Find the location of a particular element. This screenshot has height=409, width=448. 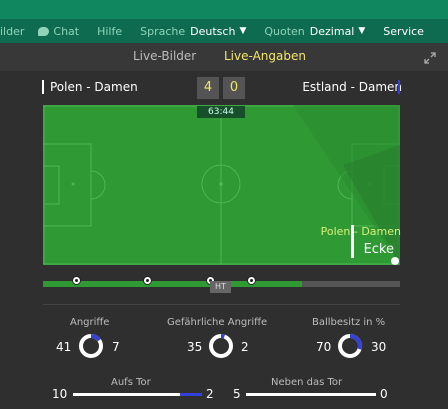

neben-tor-home: 5 is located at coordinates (237, 394).